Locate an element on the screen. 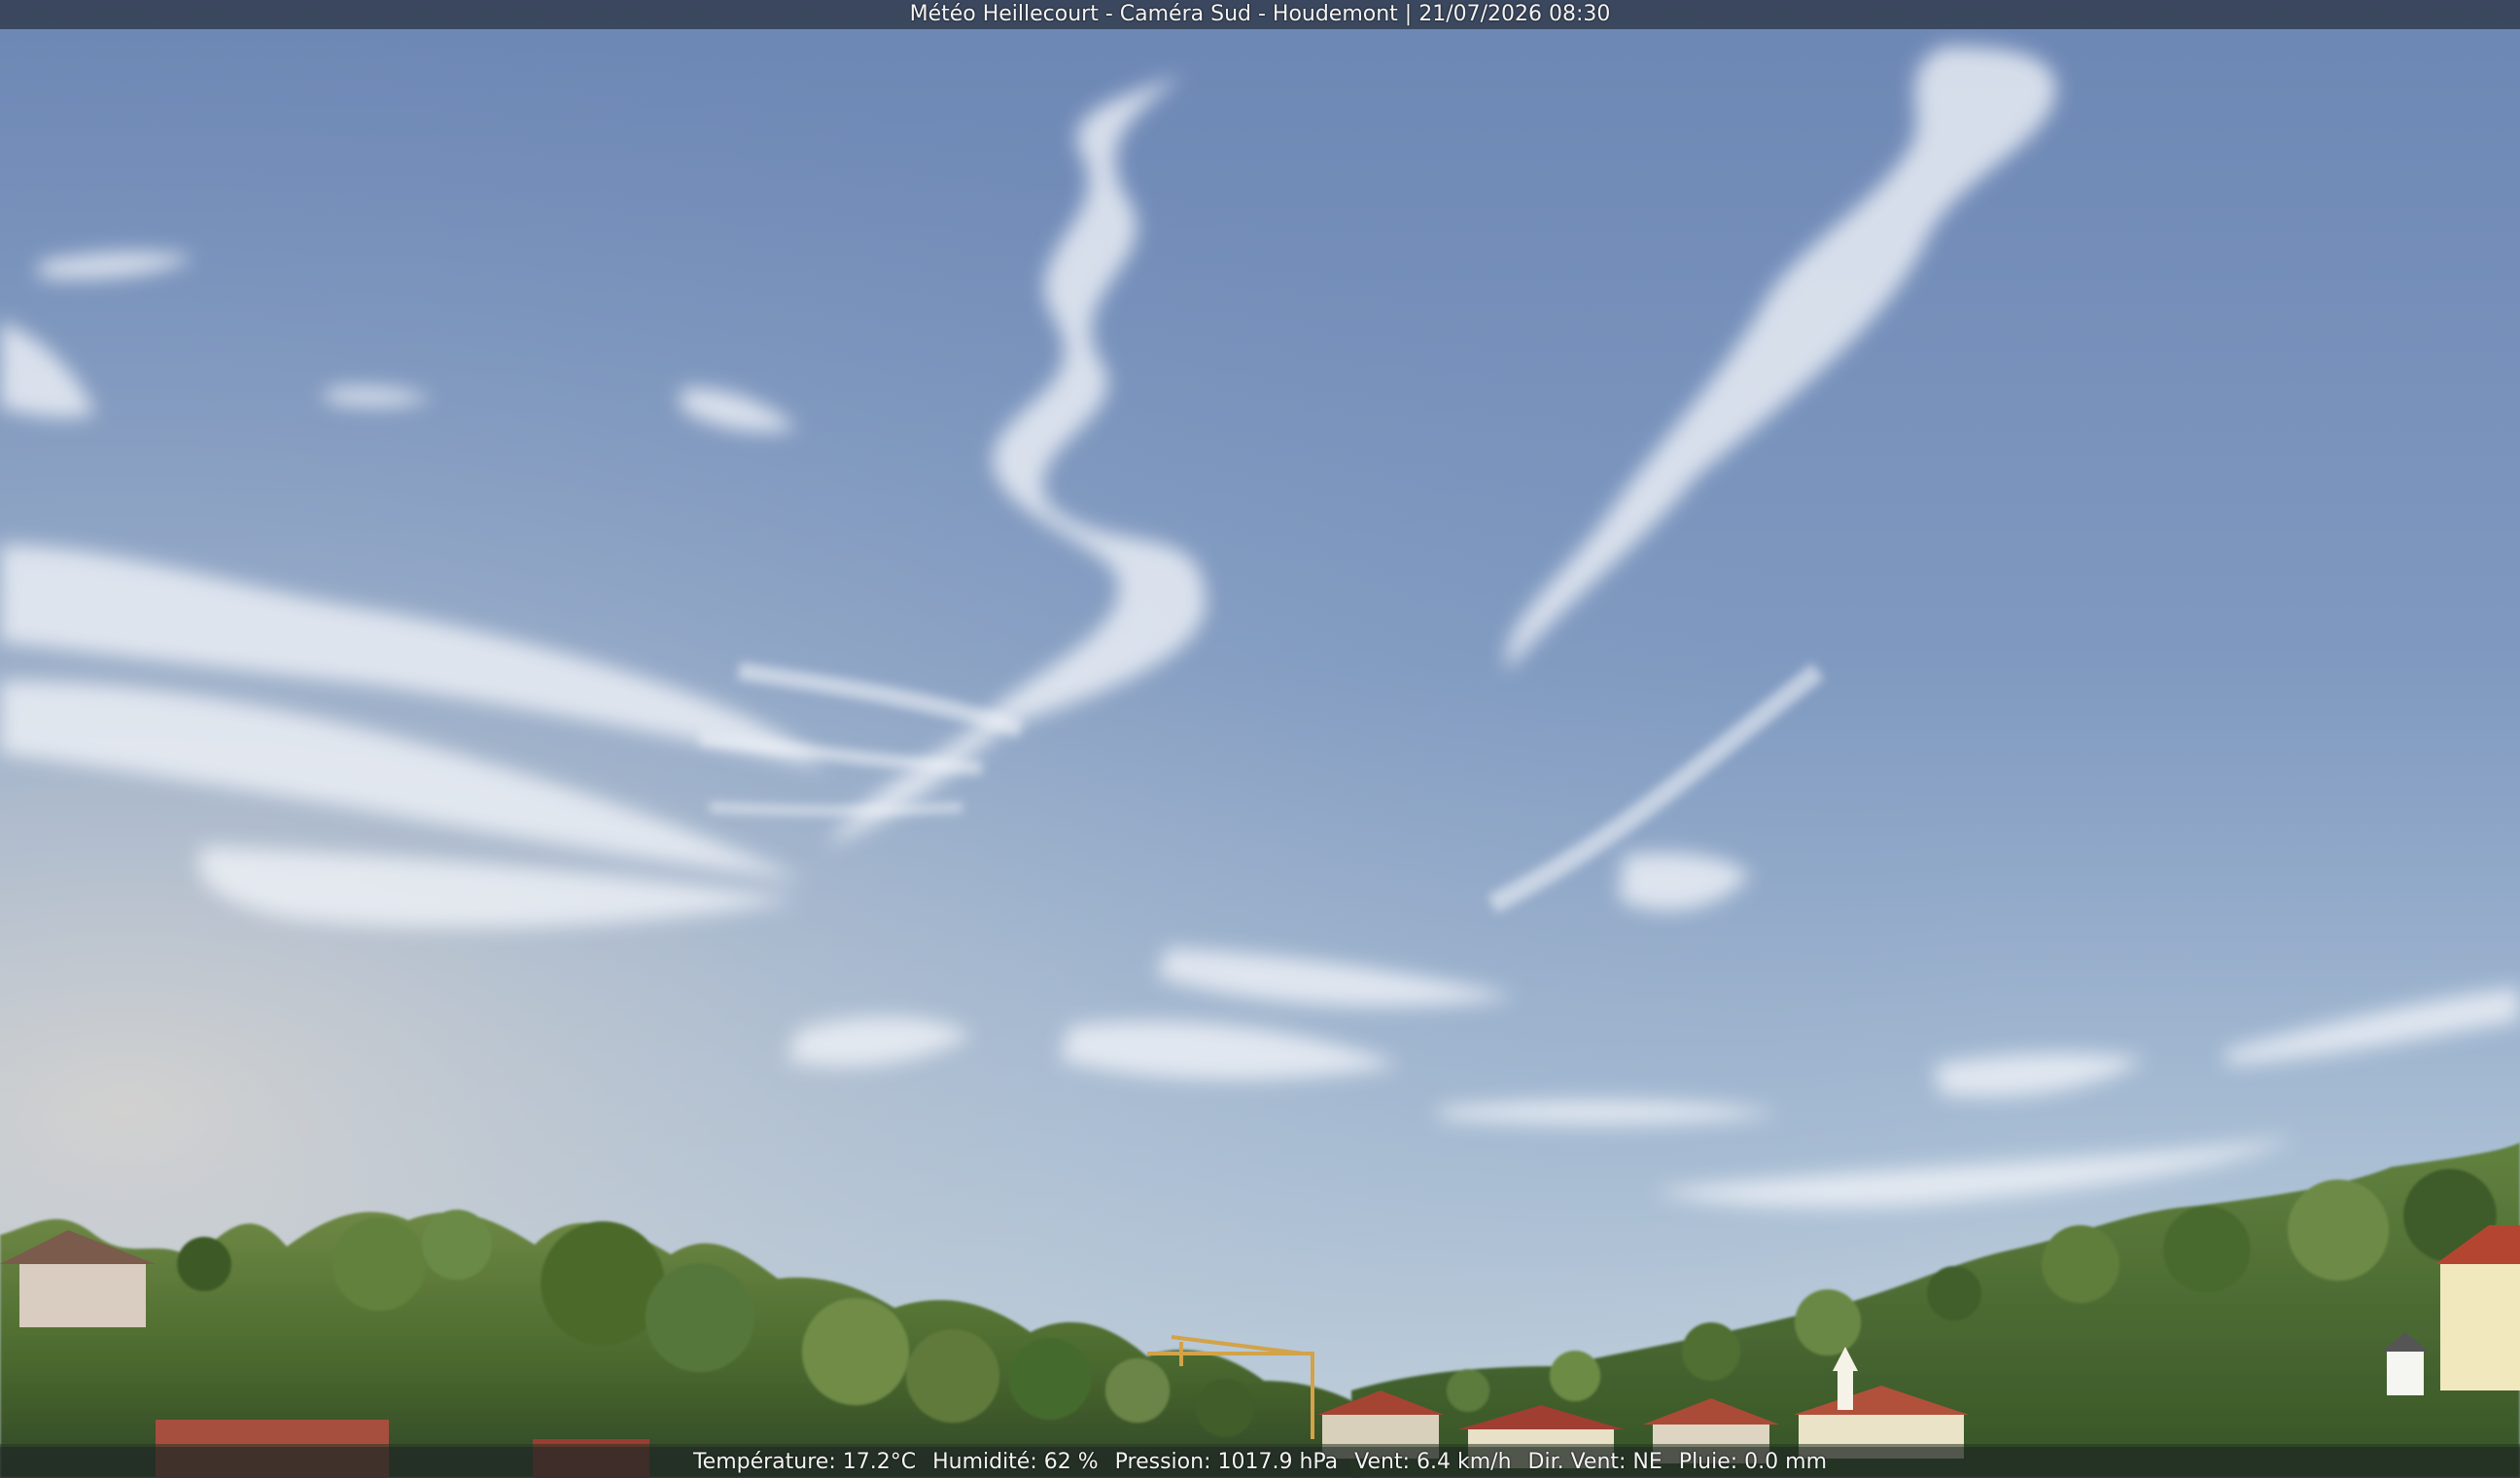 This screenshot has height=1478, width=2520. pressure-value: Pression: 1017.9 hPa is located at coordinates (1226, 1462).